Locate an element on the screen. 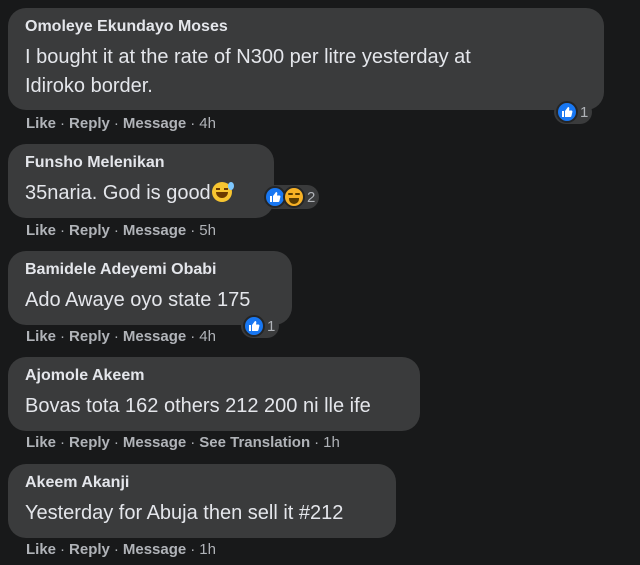  comment-text-line: Idiroko border. is located at coordinates (89, 86).